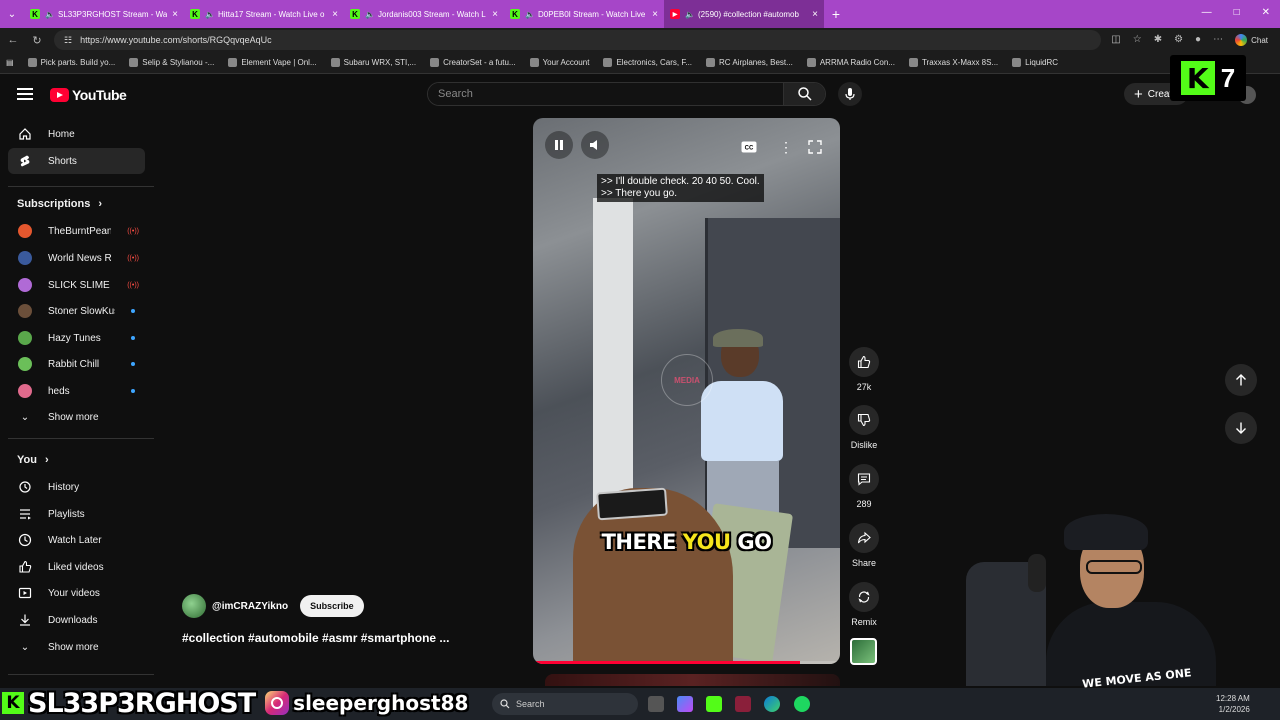 This screenshot has width=1280, height=720. Describe the element at coordinates (432, 14) in the screenshot. I see `tab-title: Jordanis003 Stream - Watch L` at that location.